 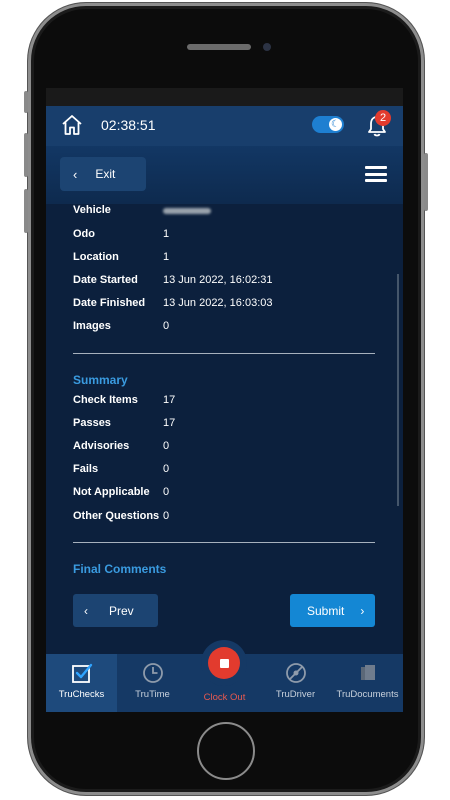 I want to click on nav-label: TruDocuments, so click(x=367, y=694).